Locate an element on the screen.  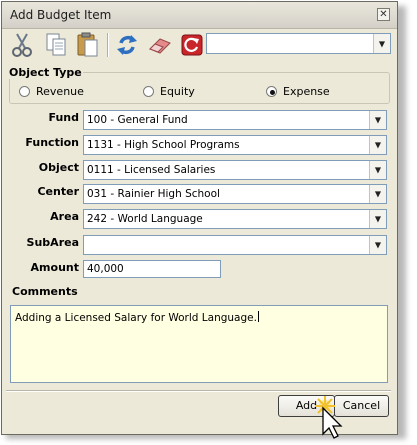
mouse-cursor-icon is located at coordinates (329, 417).